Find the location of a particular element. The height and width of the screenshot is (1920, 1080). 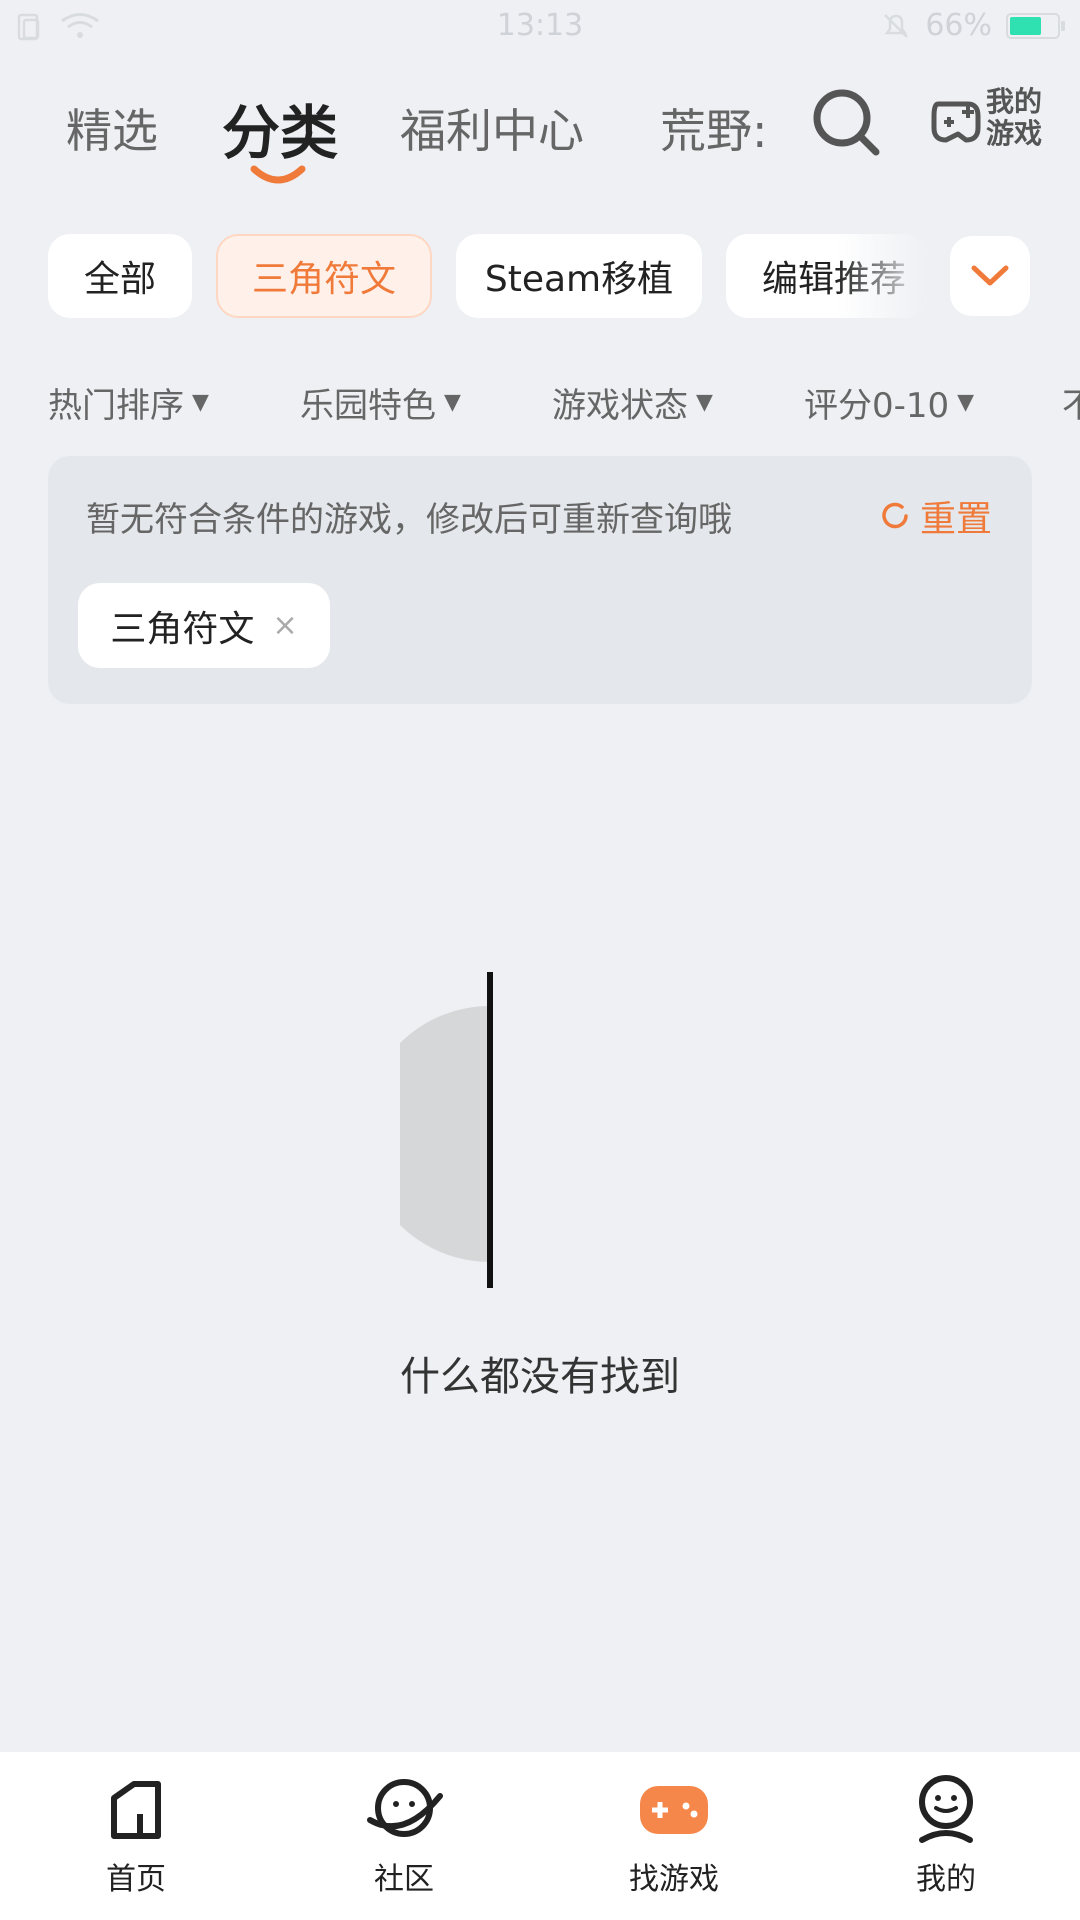

chip-deltarune: 三角符文 is located at coordinates (324, 276).